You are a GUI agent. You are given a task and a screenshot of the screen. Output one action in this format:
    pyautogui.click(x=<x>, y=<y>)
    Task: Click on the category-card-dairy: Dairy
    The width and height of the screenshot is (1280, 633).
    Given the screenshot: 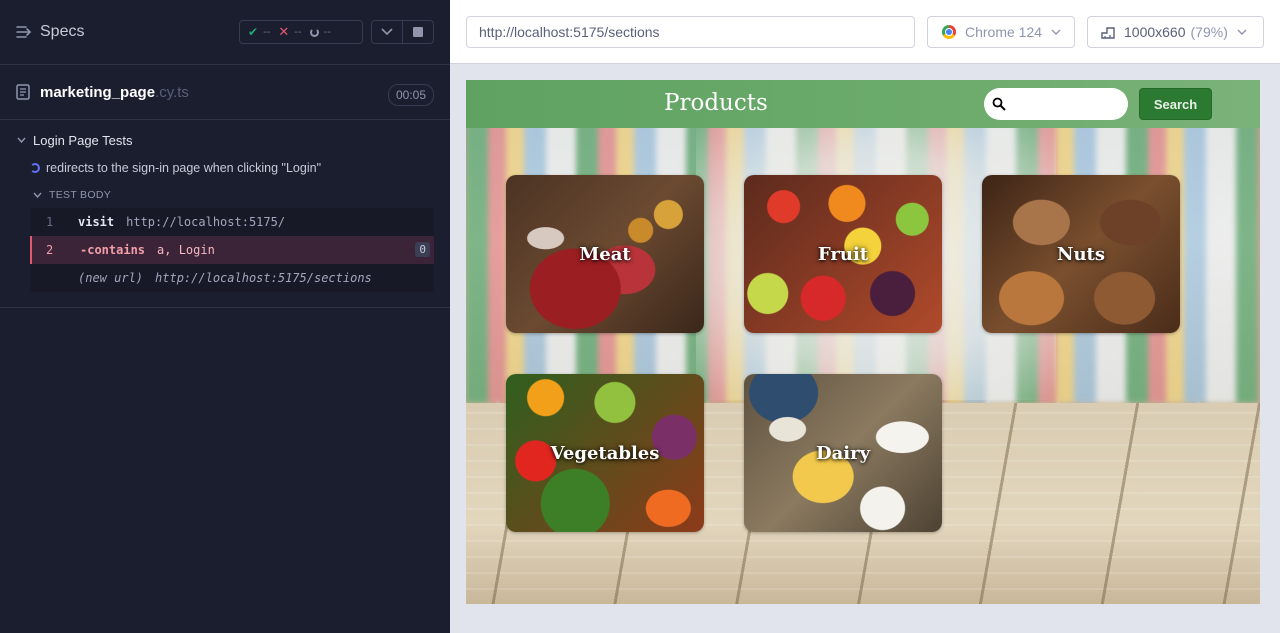 What is the action you would take?
    pyautogui.click(x=843, y=453)
    